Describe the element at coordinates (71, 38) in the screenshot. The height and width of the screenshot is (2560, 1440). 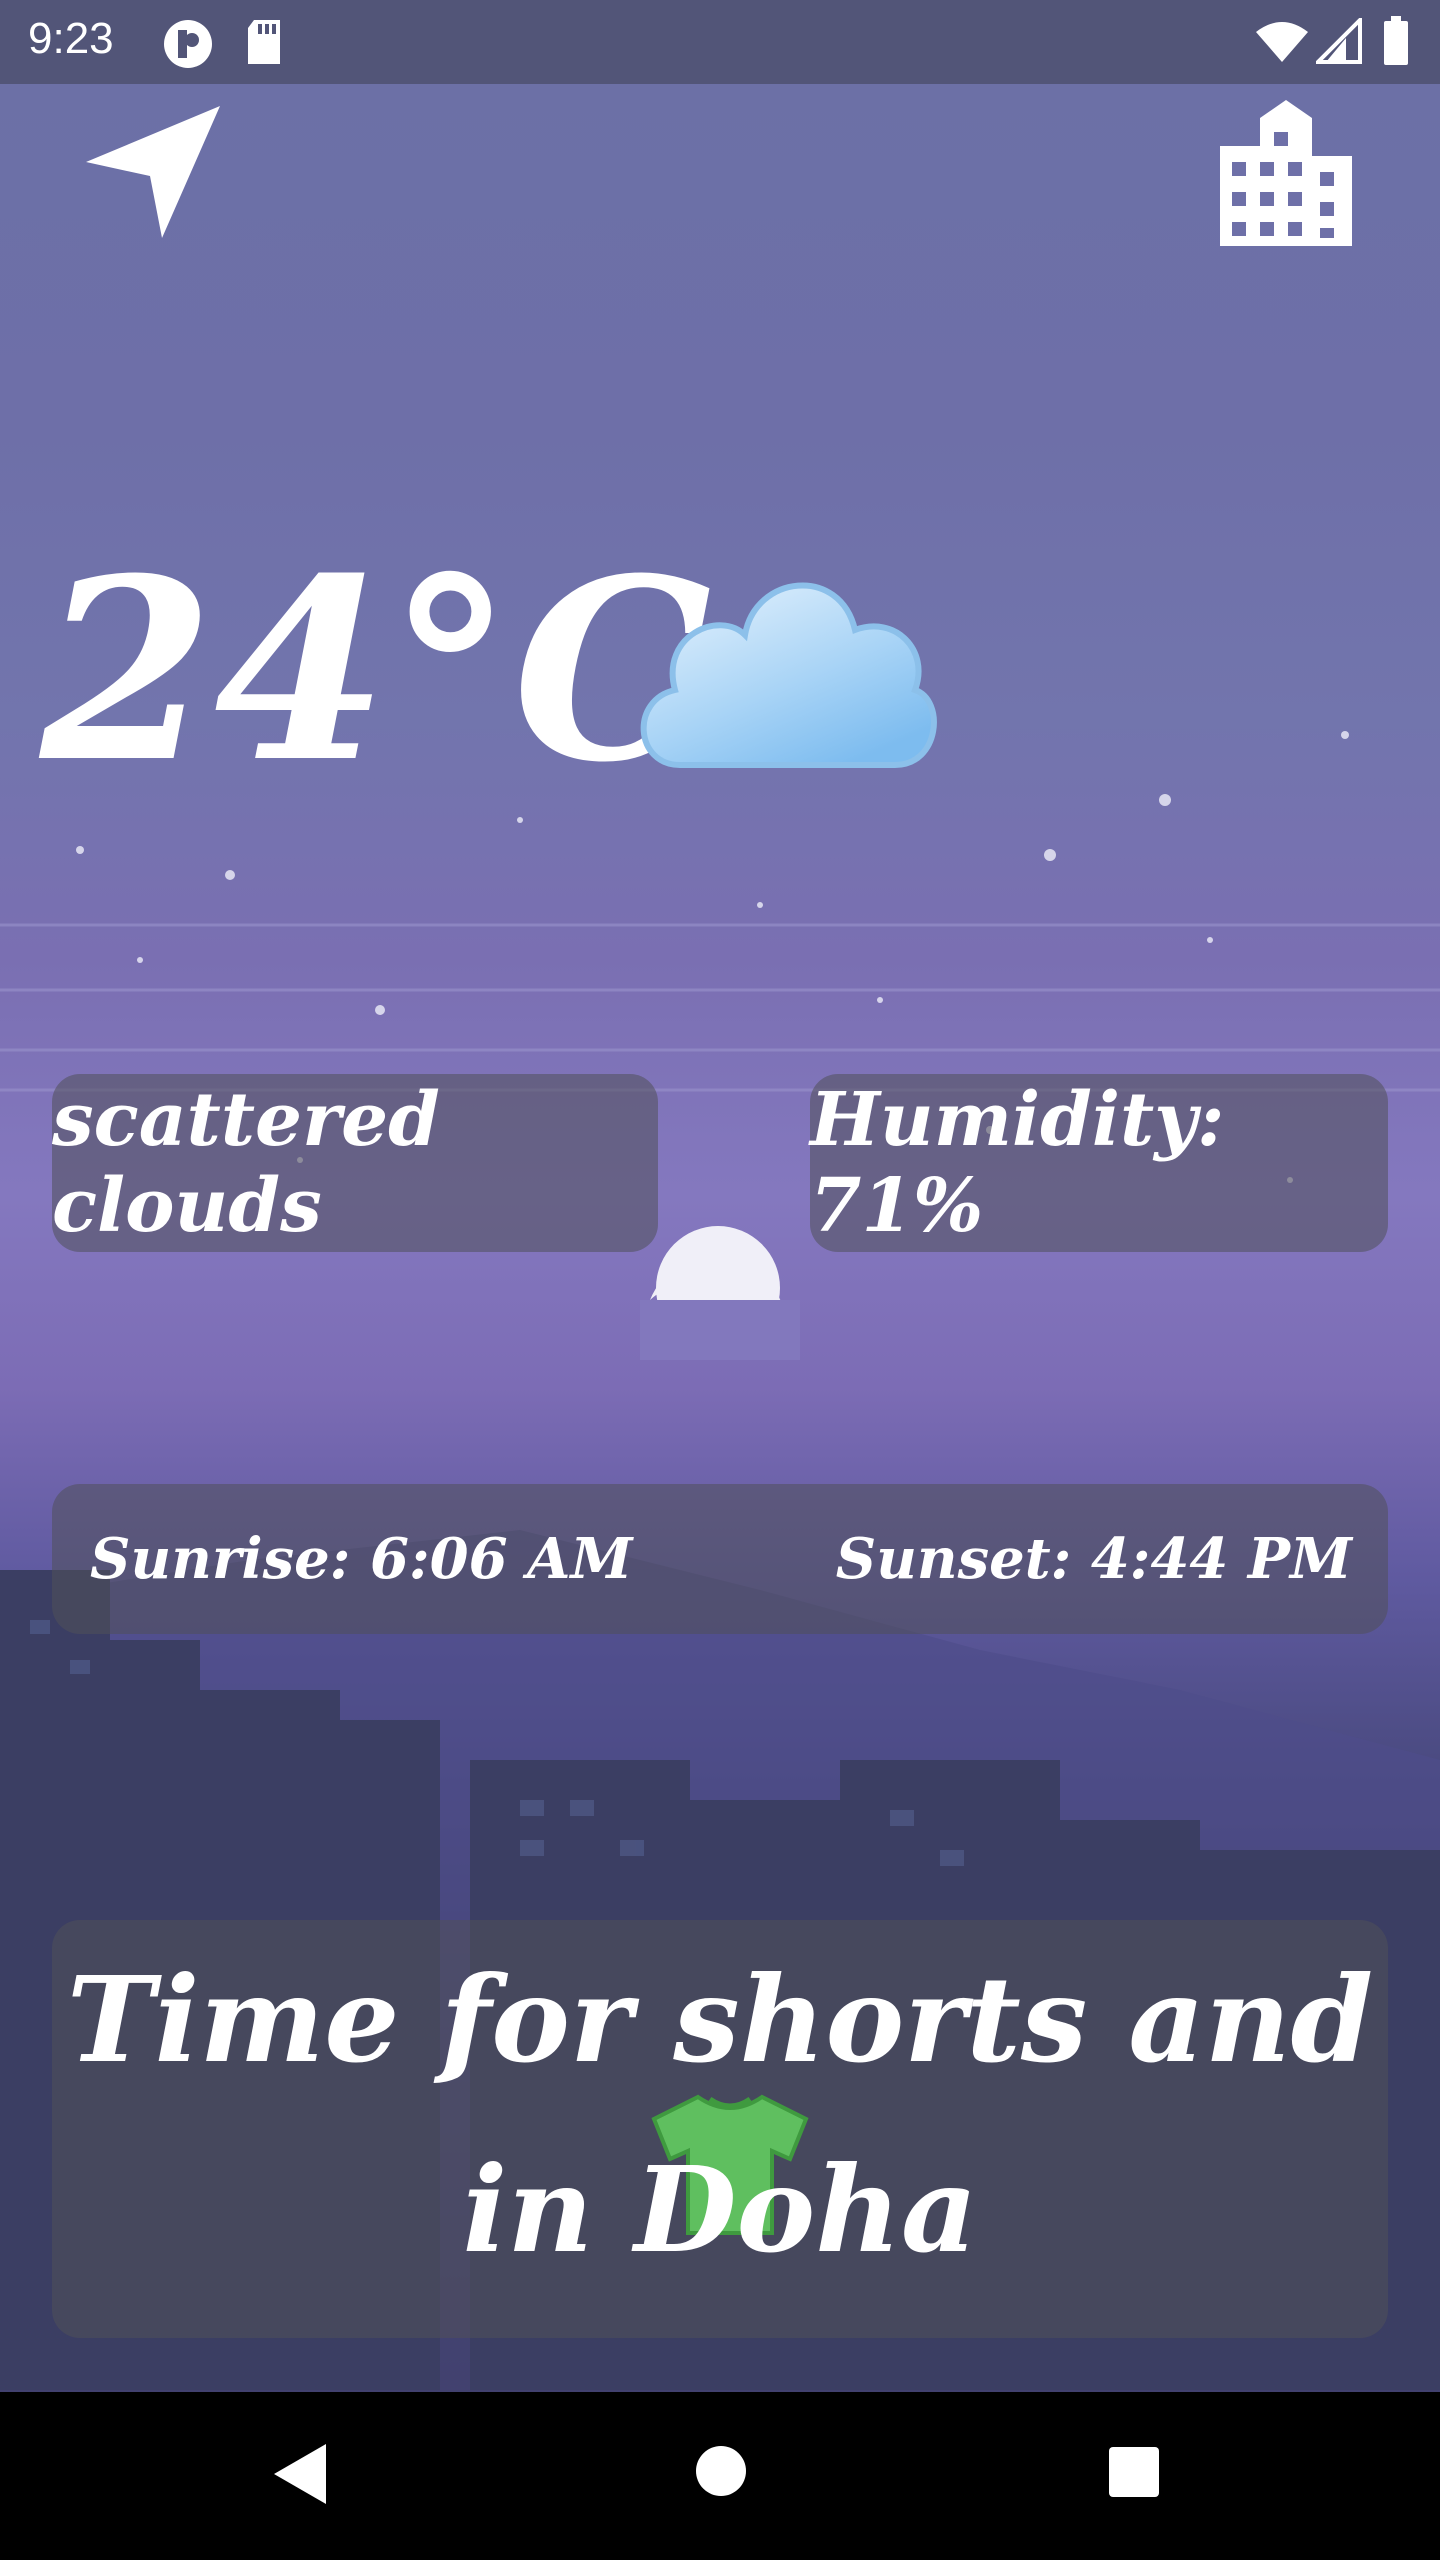
I see `status-time: 9:23` at that location.